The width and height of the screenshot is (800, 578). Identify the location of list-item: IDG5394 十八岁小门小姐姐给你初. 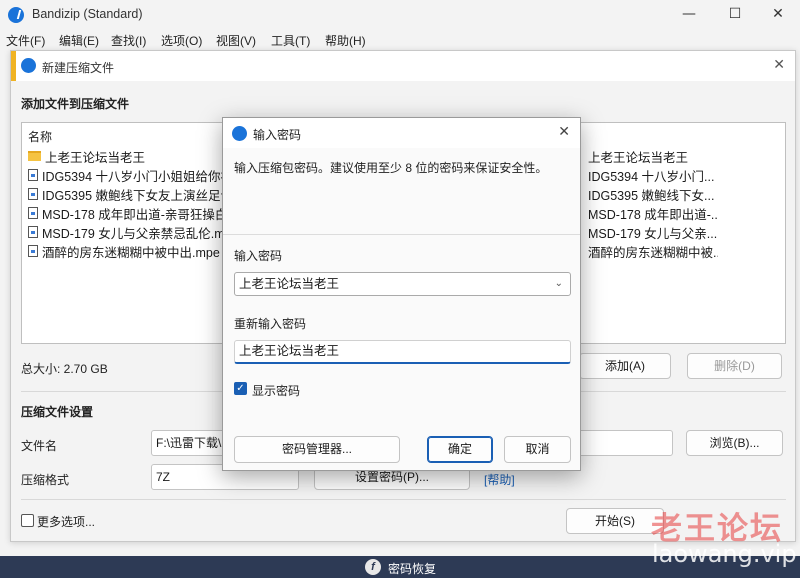
(130, 175).